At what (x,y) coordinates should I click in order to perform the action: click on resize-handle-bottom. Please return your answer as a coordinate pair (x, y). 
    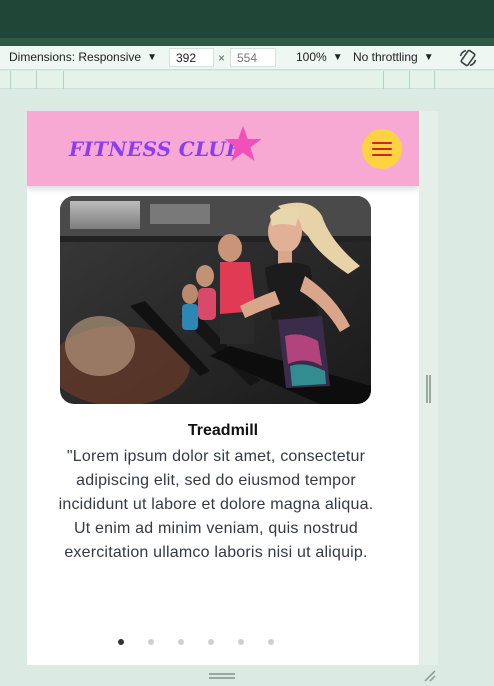
    Looking at the image, I should click on (222, 676).